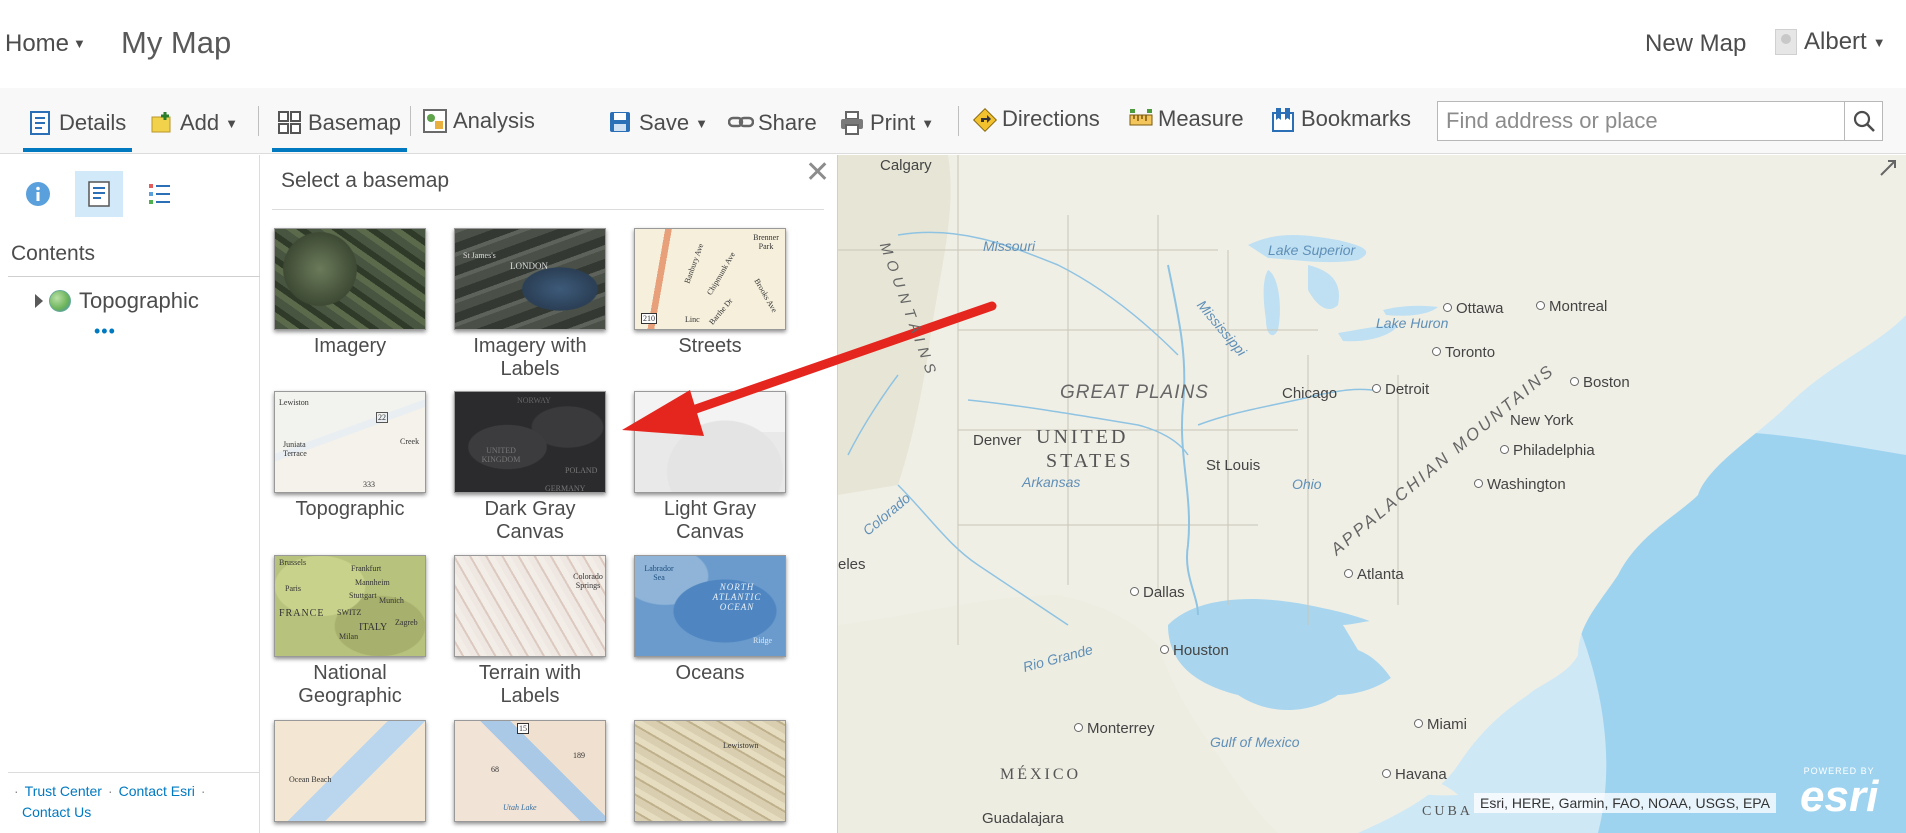 This screenshot has width=1906, height=833. Describe the element at coordinates (1009, 246) in the screenshot. I see `map-label-missouri: Missouri` at that location.